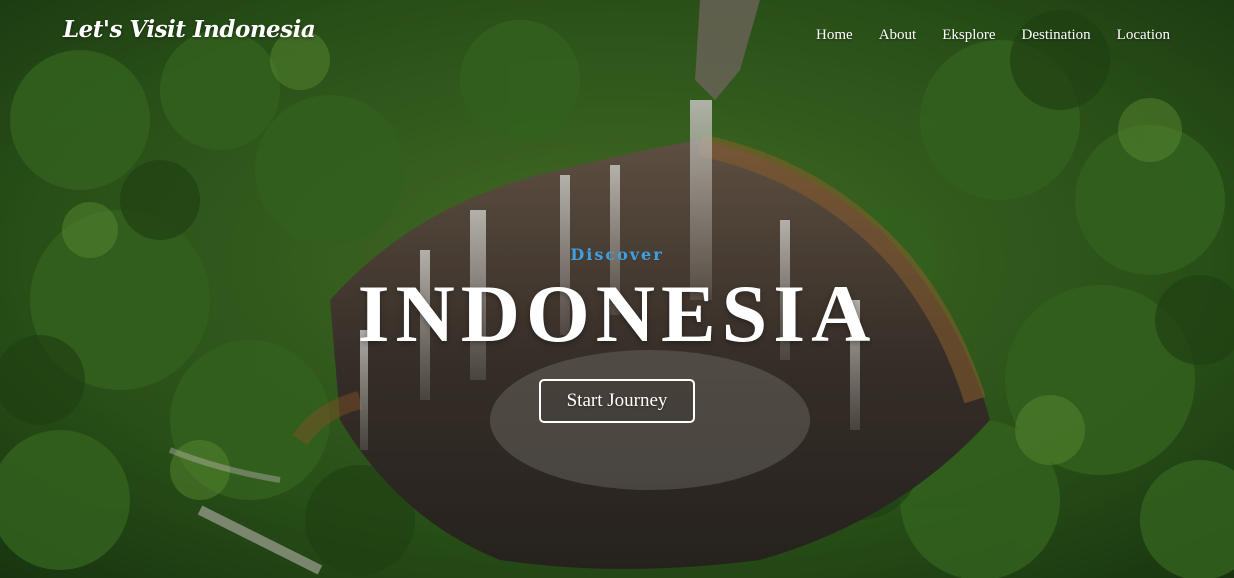 Image resolution: width=1234 pixels, height=578 pixels. What do you see at coordinates (617, 313) in the screenshot?
I see `hero-title: INDONESIA` at bounding box center [617, 313].